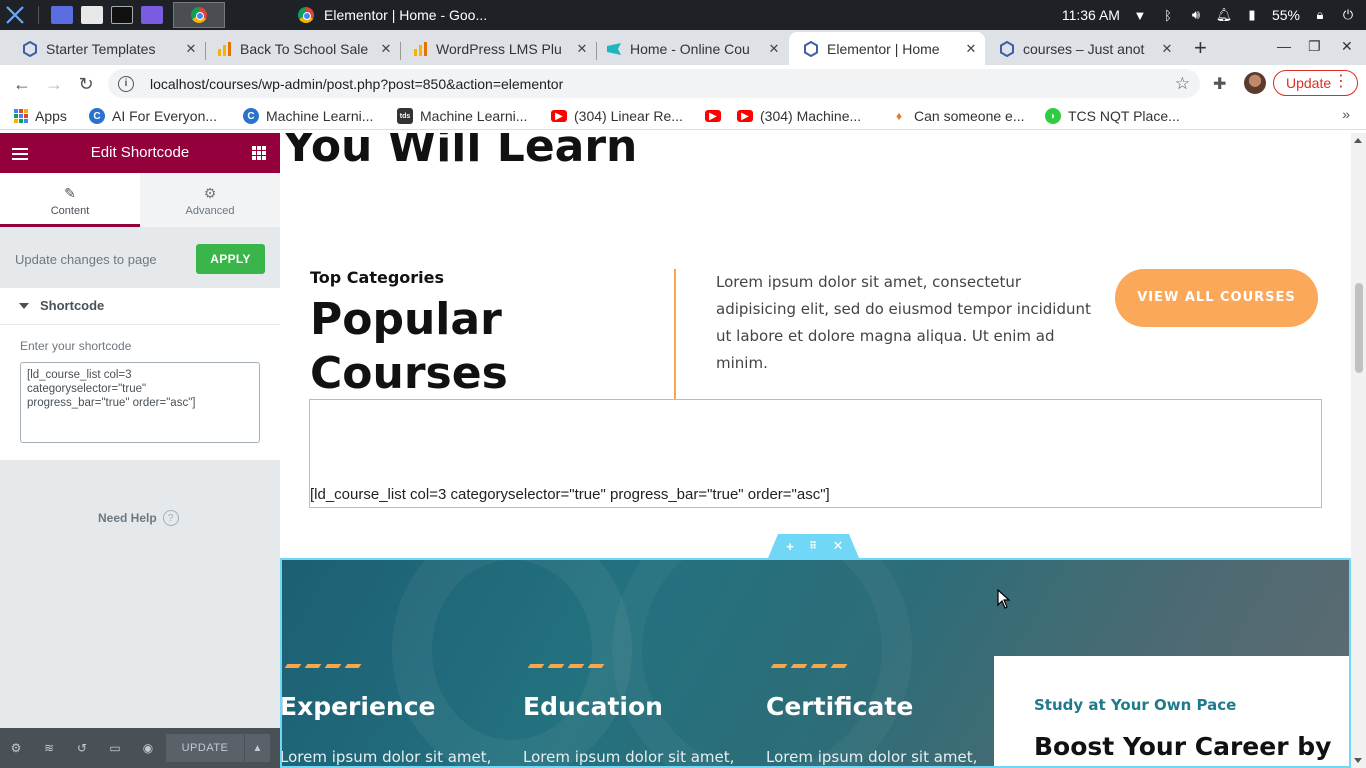  I want to click on widgets-grid-icon, so click(259, 153).